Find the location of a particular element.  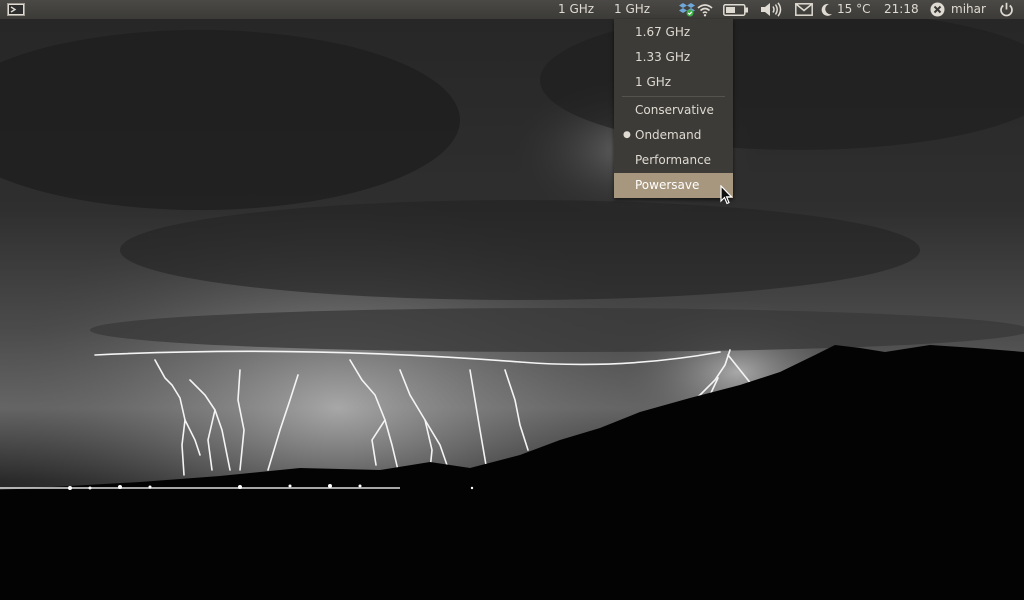

menu-item-powersave: Powersave is located at coordinates (673, 185).